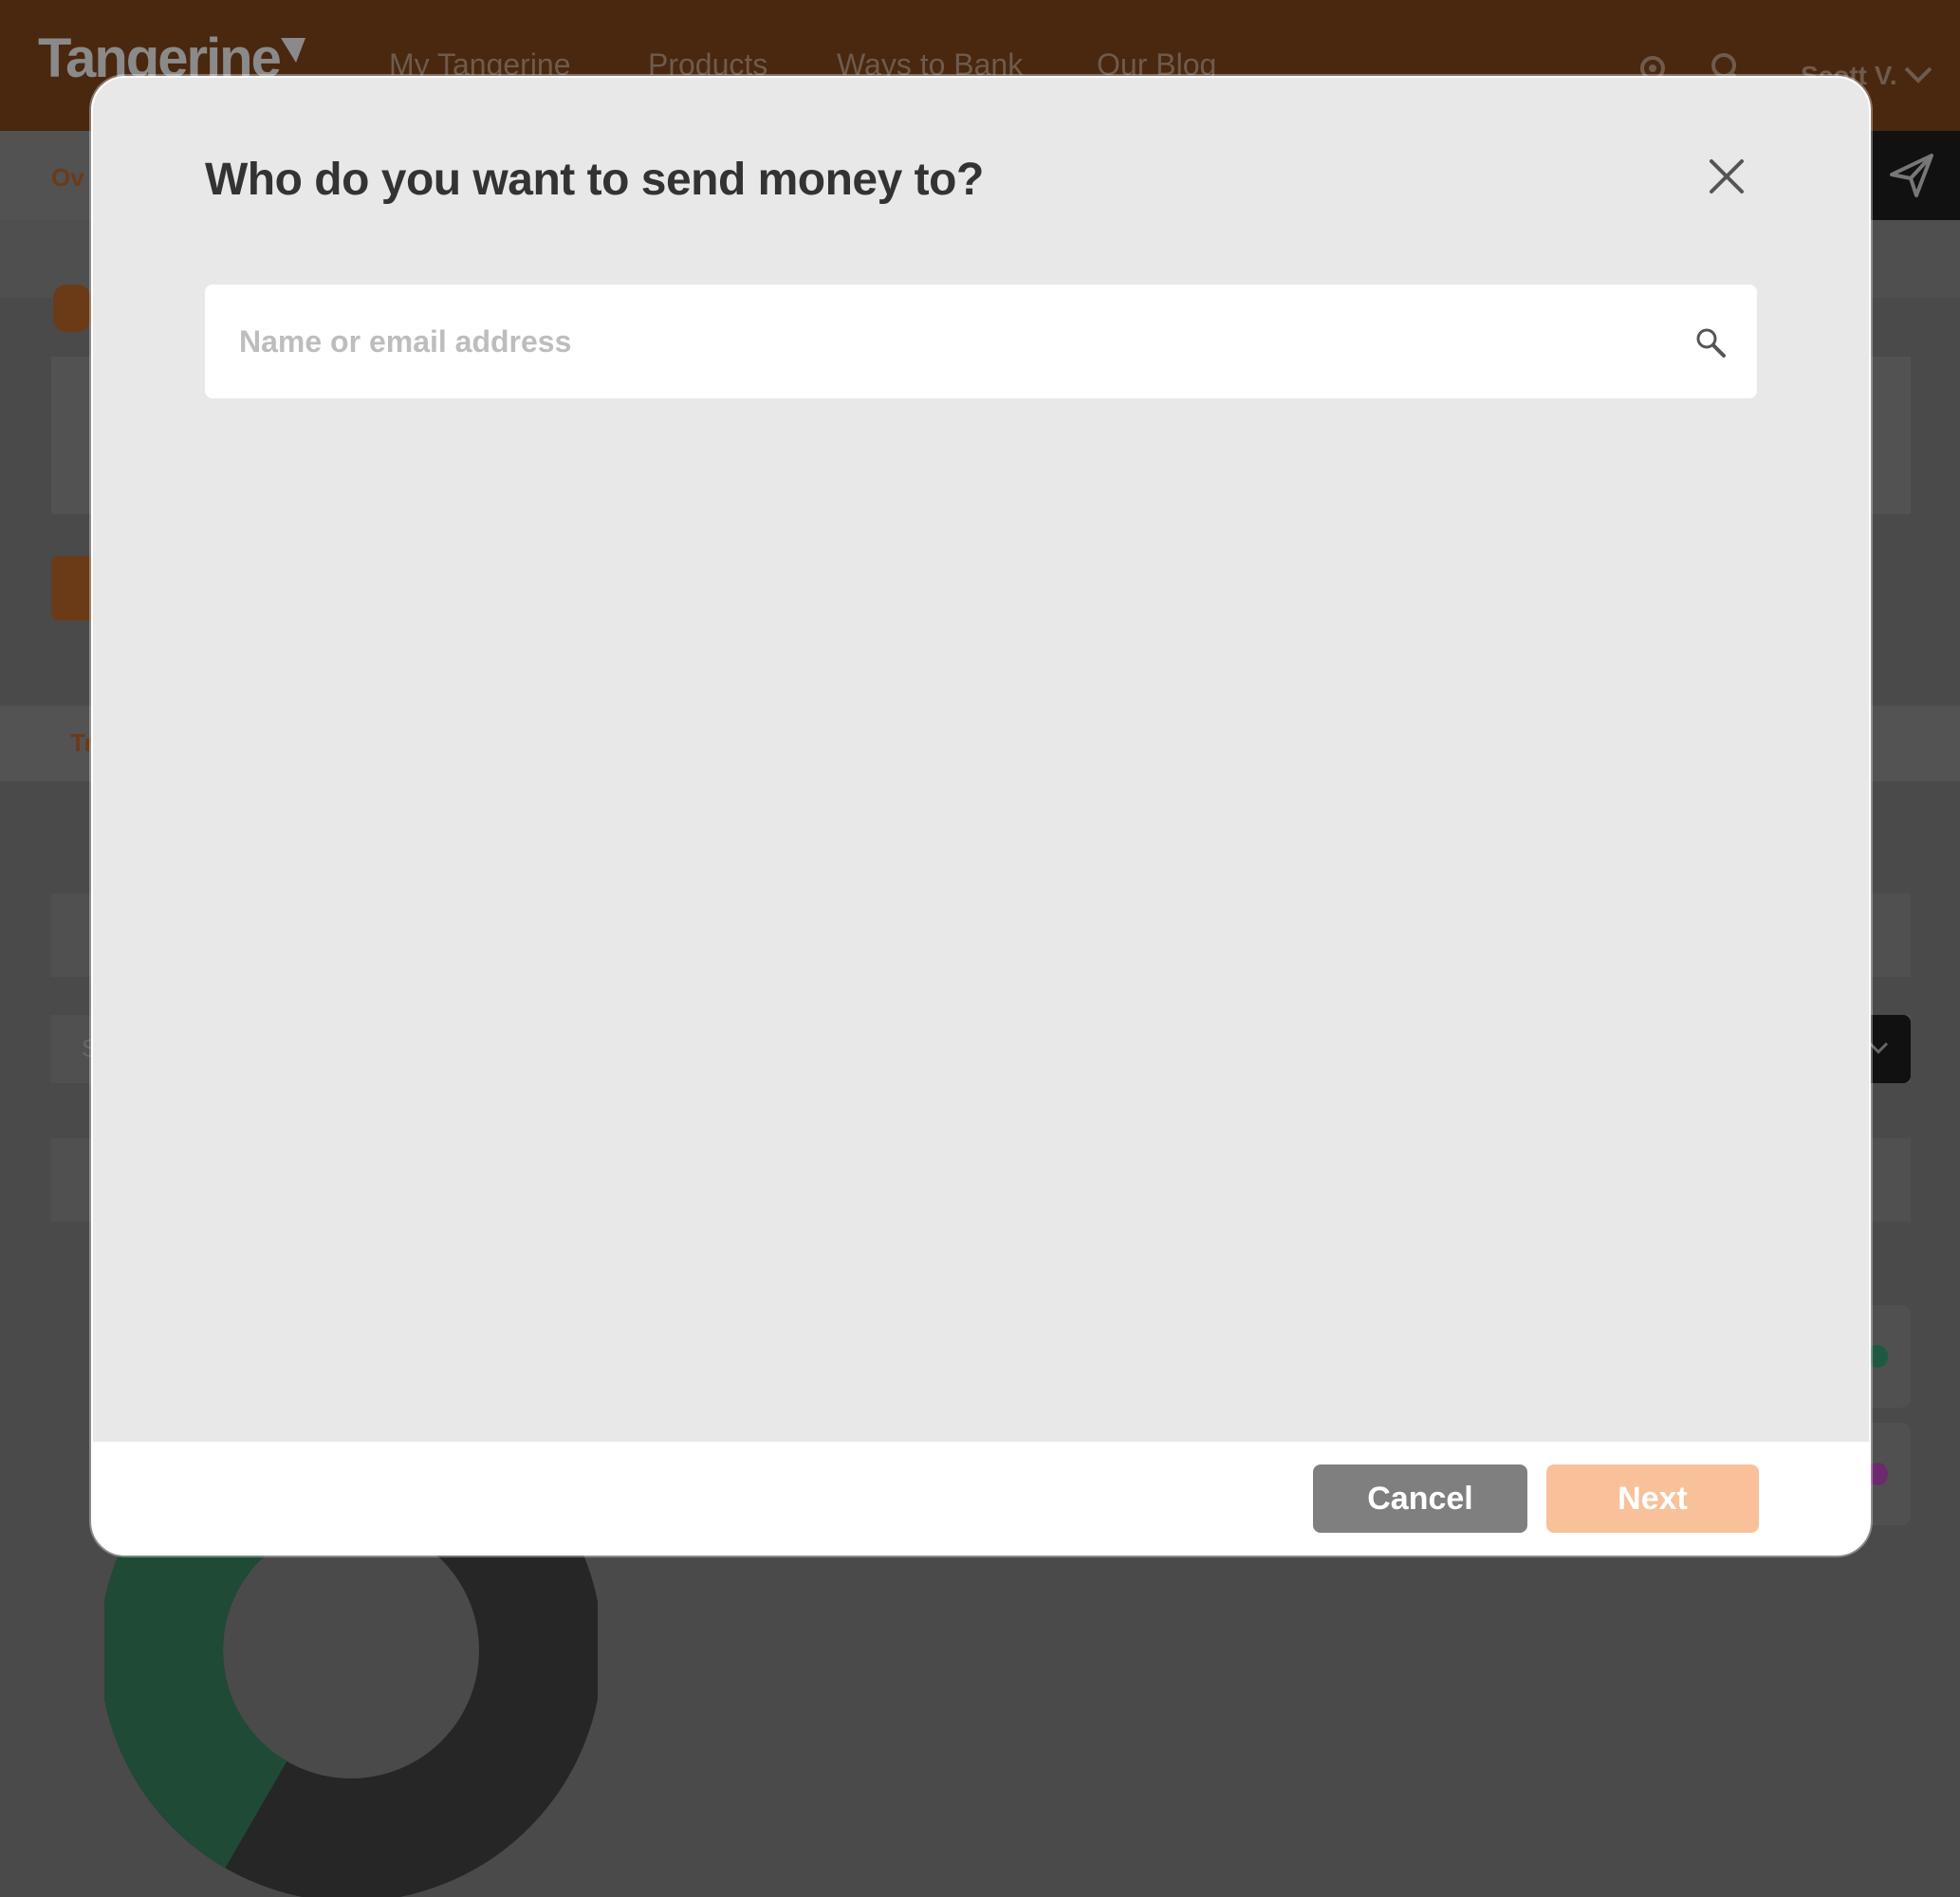 This screenshot has height=1897, width=1960. Describe the element at coordinates (1727, 176) in the screenshot. I see `close-icon` at that location.